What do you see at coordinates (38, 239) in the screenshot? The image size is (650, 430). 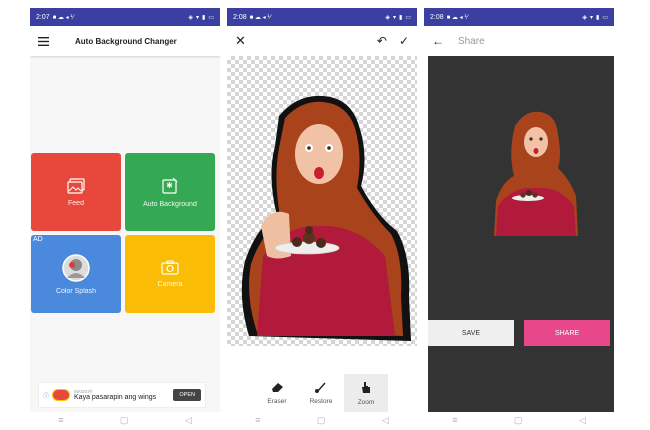 I see `ad-badge: AD` at bounding box center [38, 239].